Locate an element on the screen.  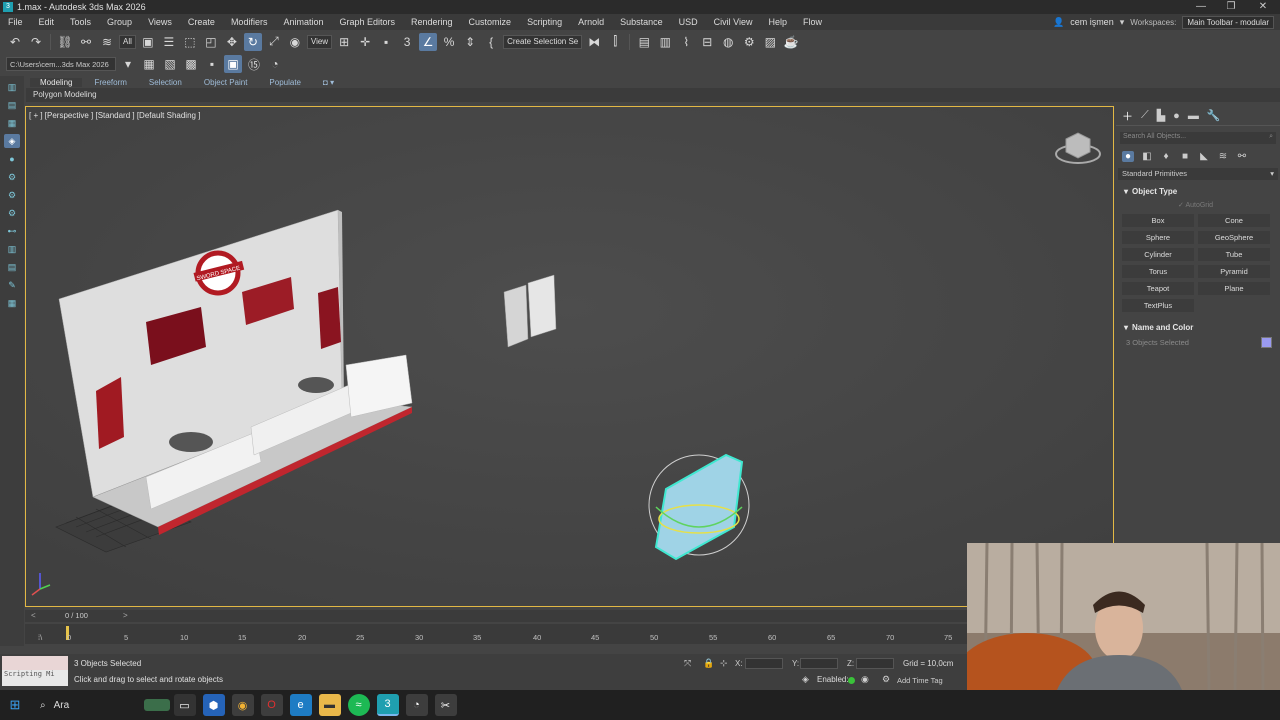
sphere-button: Sphere is located at coordinates (1158, 237).